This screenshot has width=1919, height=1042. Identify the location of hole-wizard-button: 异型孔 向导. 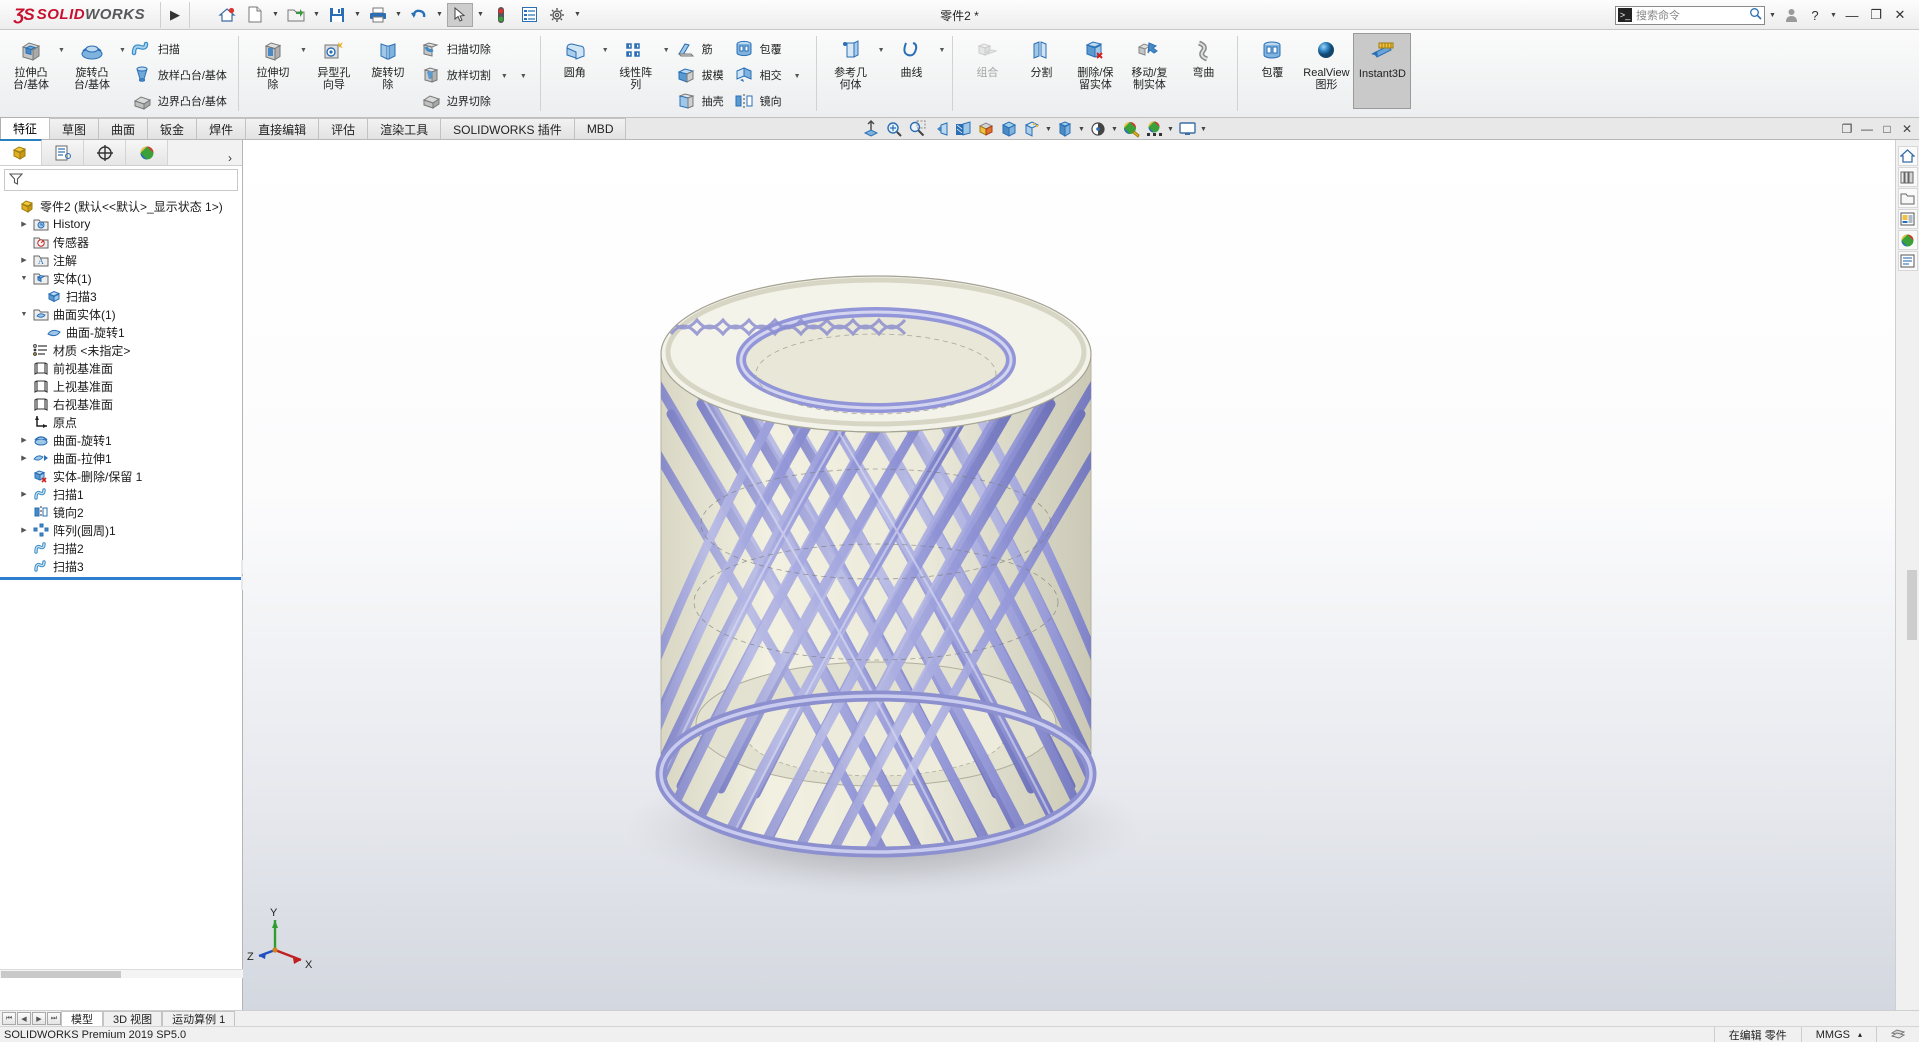
(334, 62).